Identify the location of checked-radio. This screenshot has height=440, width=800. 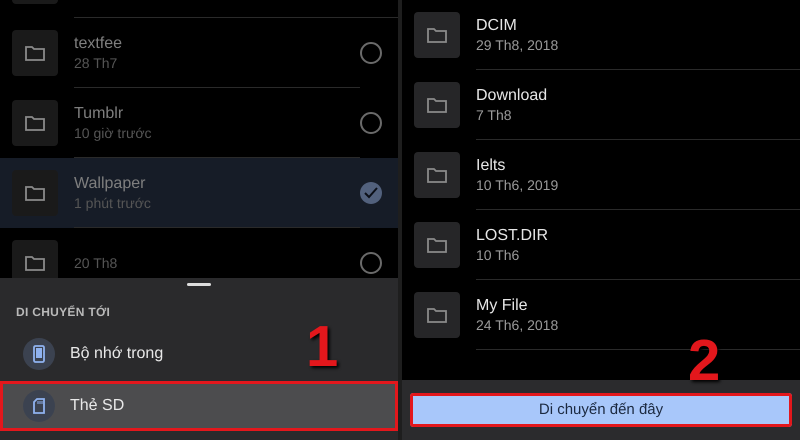
(371, 193).